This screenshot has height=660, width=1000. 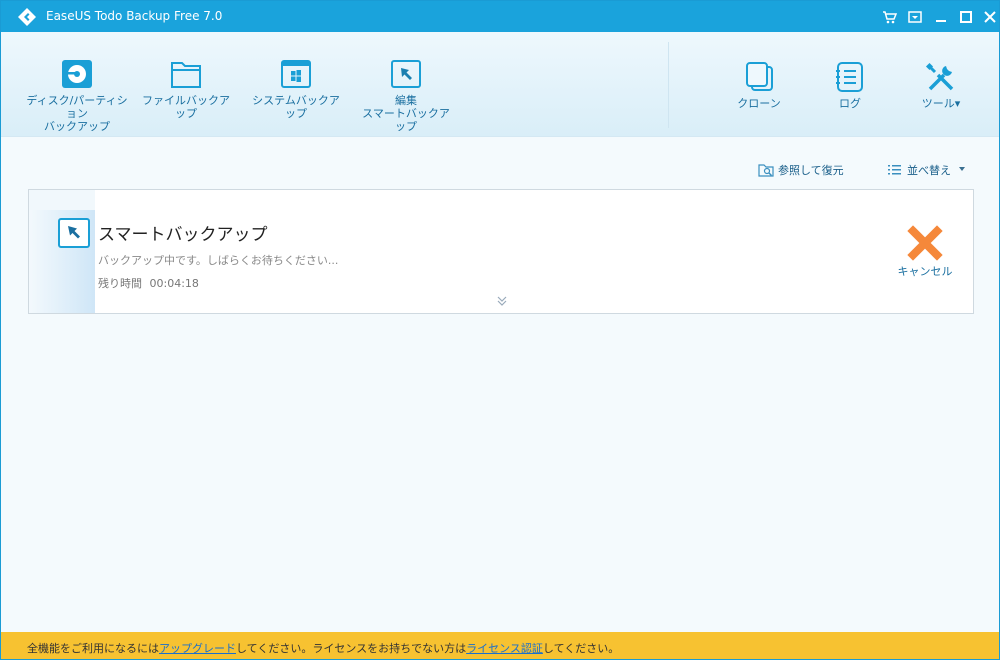 I want to click on log-button: ログ, so click(x=850, y=84).